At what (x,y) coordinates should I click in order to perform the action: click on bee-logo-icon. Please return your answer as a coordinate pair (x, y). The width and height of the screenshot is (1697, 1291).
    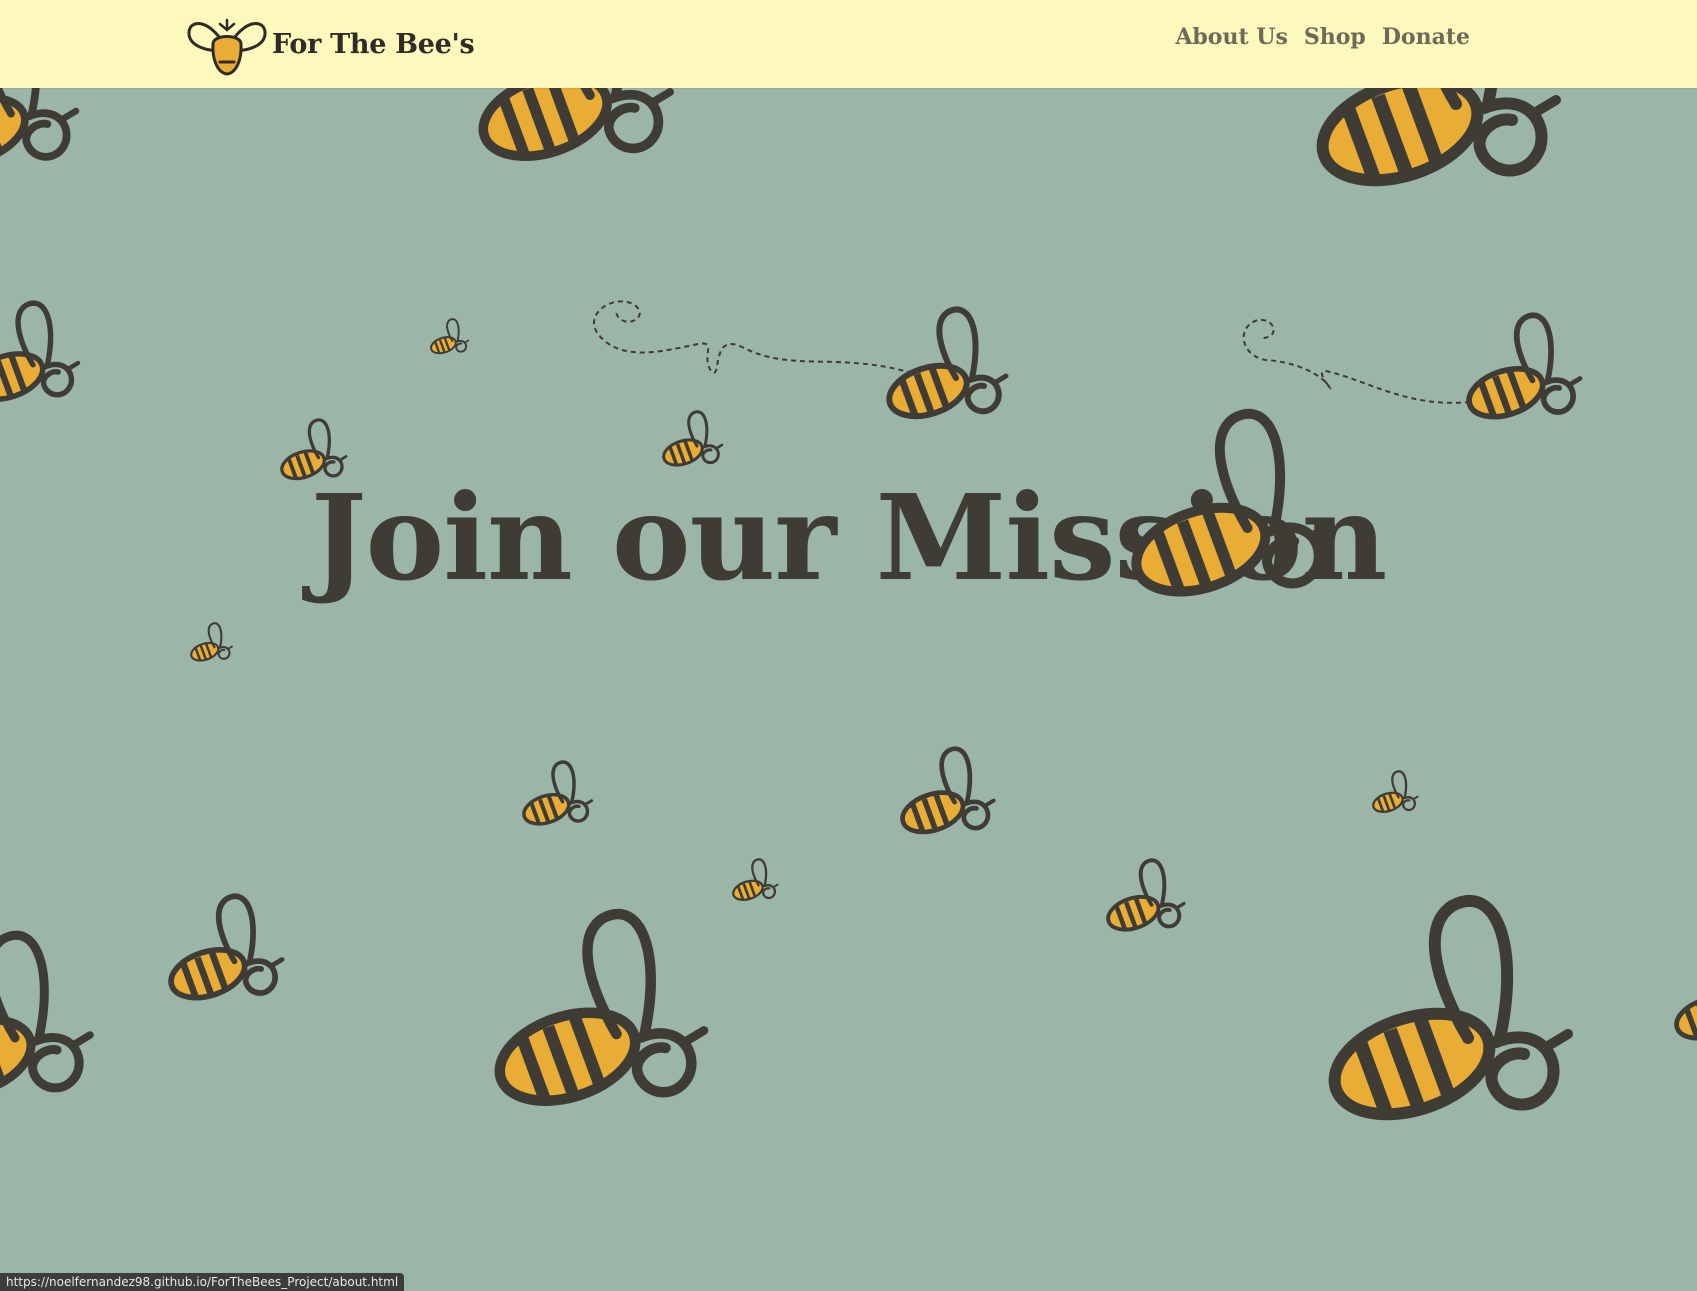
    Looking at the image, I should click on (227, 47).